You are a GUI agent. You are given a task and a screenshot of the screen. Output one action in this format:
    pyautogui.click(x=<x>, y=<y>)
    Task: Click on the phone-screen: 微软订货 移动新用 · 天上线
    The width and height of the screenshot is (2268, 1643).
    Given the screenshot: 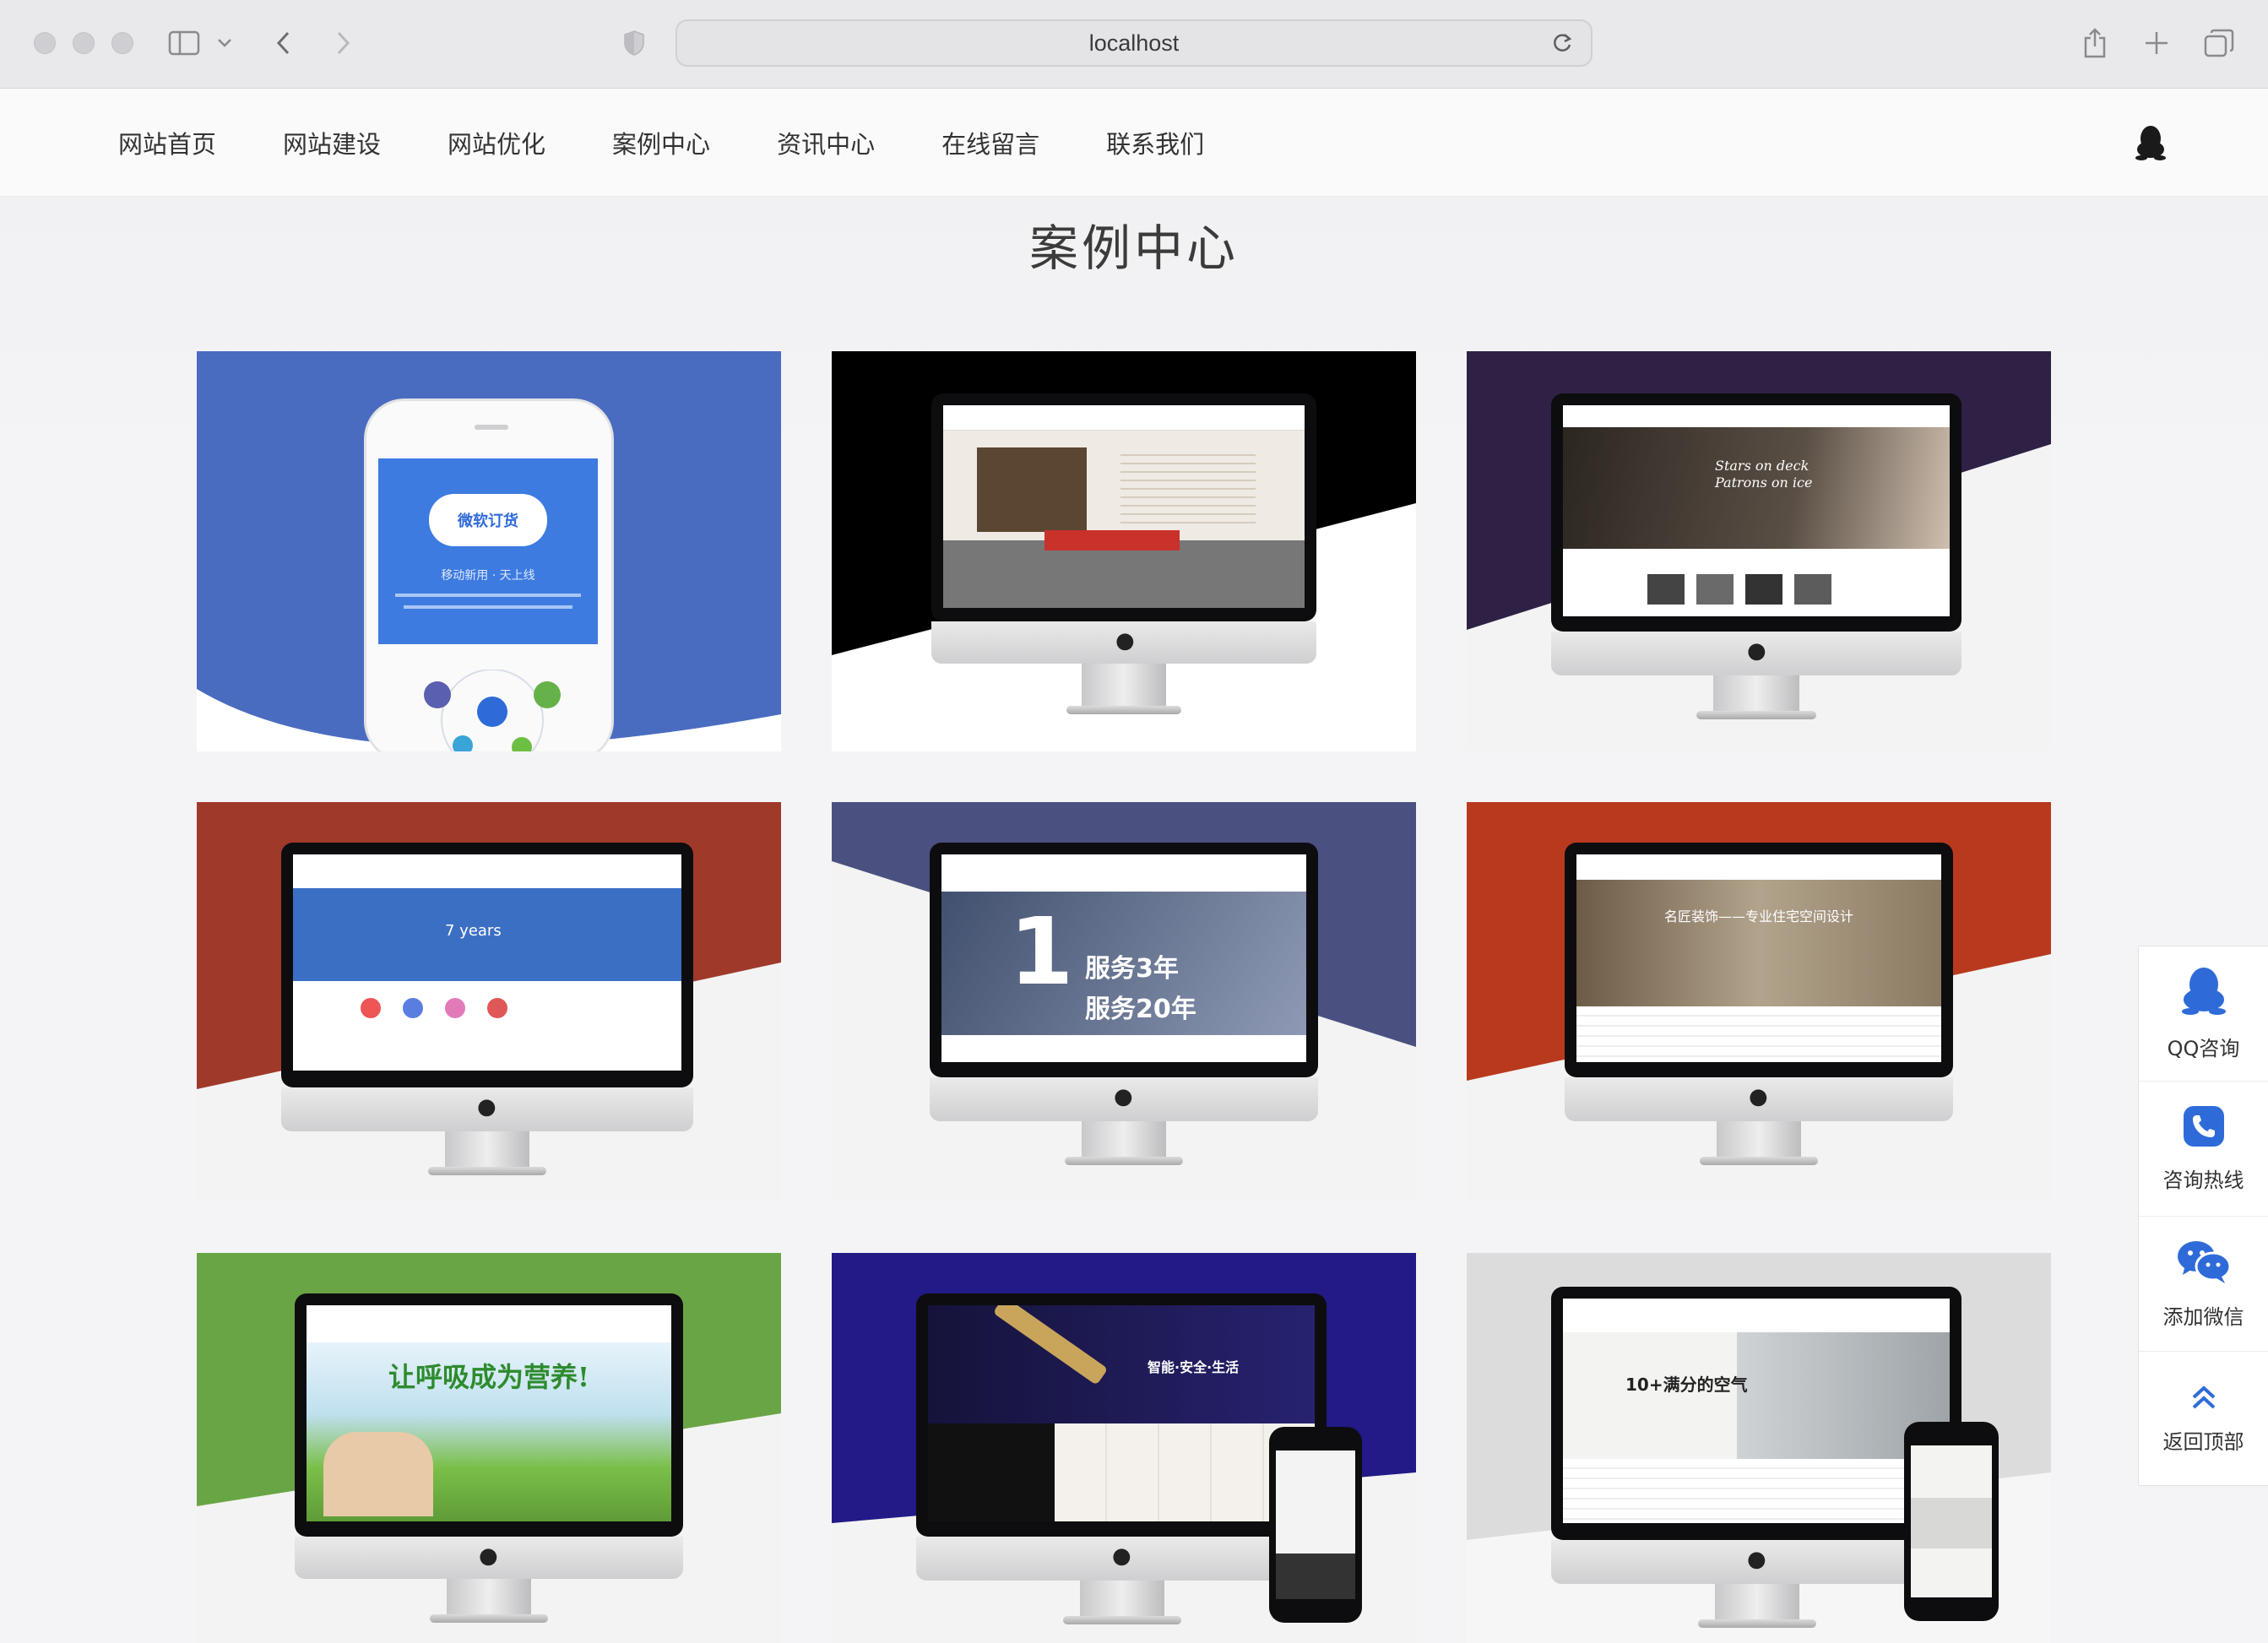 What is the action you would take?
    pyautogui.click(x=488, y=551)
    